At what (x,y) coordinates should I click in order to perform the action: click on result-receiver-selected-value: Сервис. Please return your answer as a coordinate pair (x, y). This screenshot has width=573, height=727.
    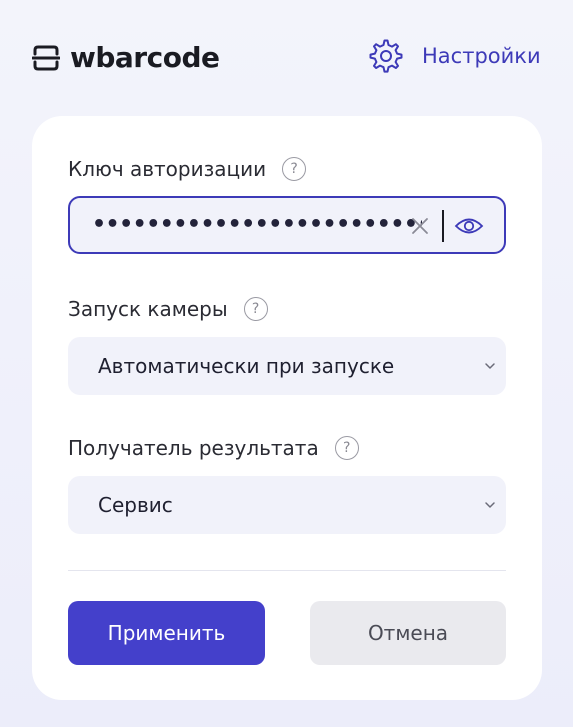
    Looking at the image, I should click on (135, 505).